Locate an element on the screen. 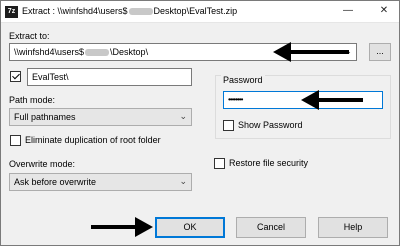 The width and height of the screenshot is (400, 246). password-group-label: Password is located at coordinates (243, 80).